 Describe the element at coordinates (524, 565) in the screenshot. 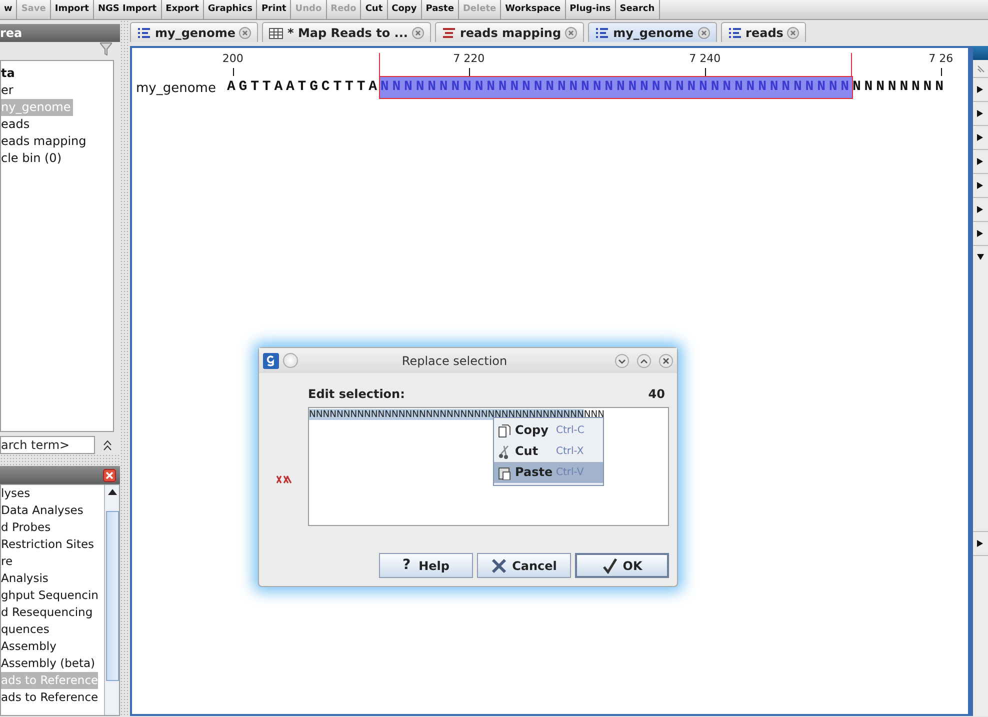

I see `dialog-button: Cancel` at that location.